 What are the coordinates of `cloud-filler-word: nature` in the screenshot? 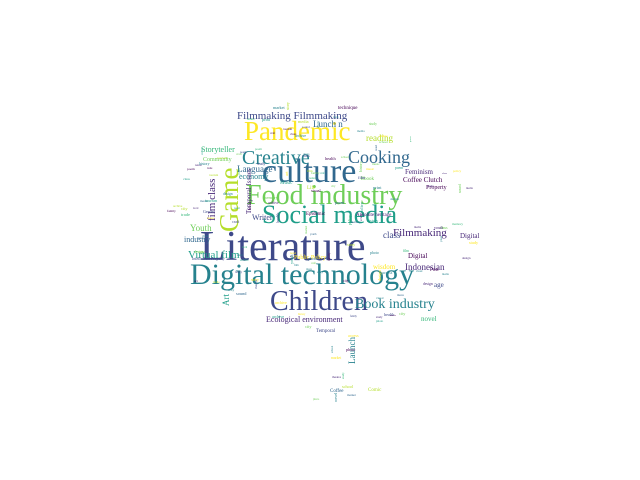 It's located at (251, 119).